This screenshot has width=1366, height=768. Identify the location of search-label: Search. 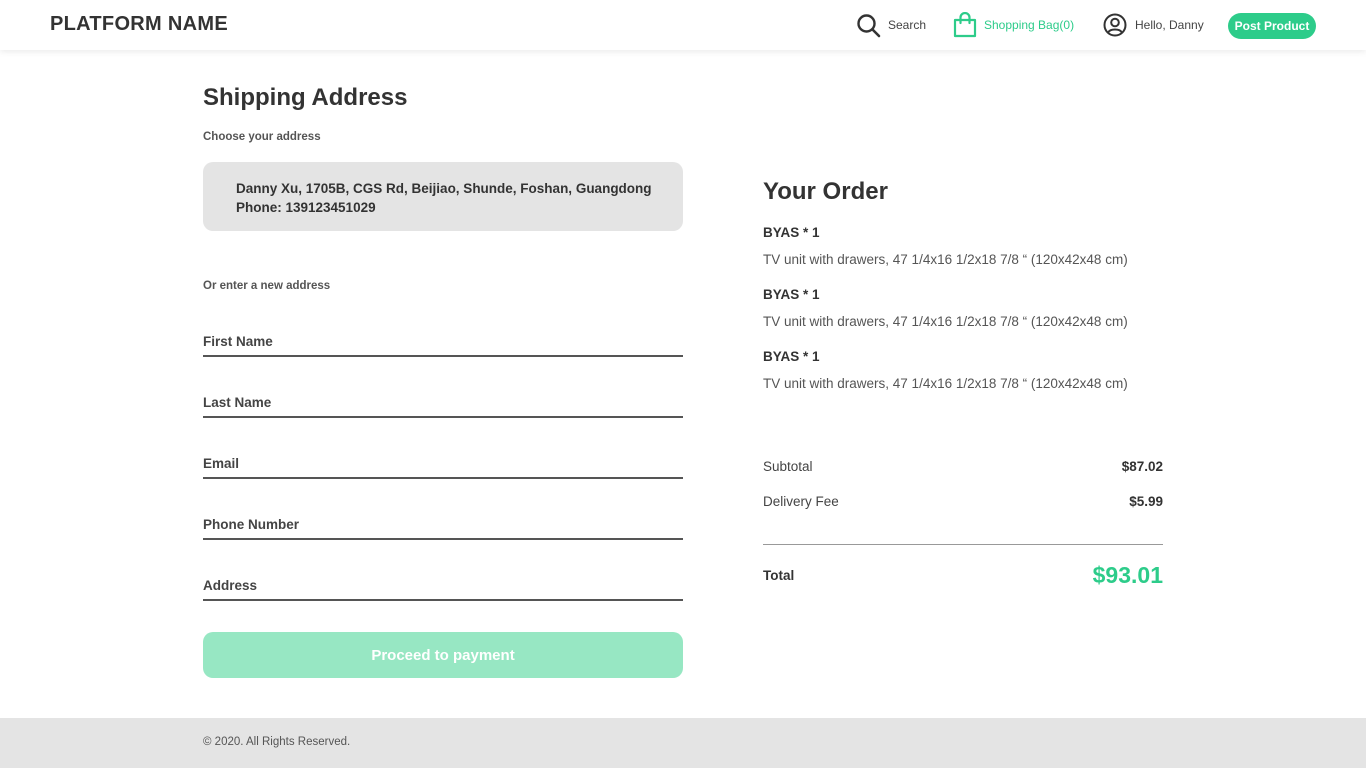
(907, 25).